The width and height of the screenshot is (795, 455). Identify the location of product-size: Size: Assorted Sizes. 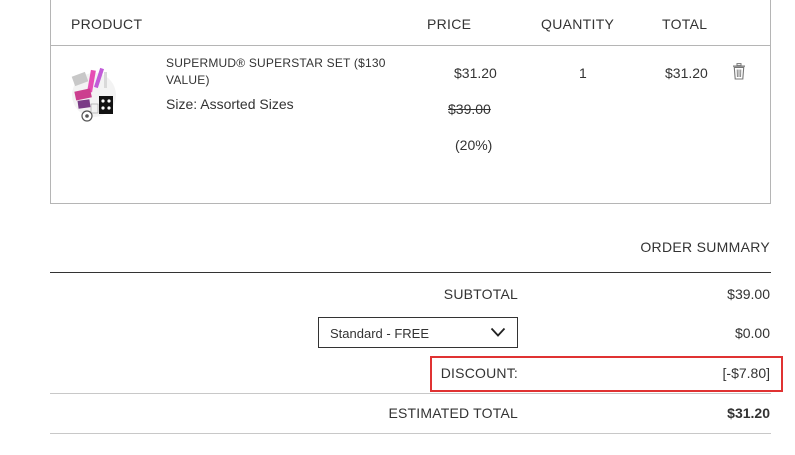
(230, 104).